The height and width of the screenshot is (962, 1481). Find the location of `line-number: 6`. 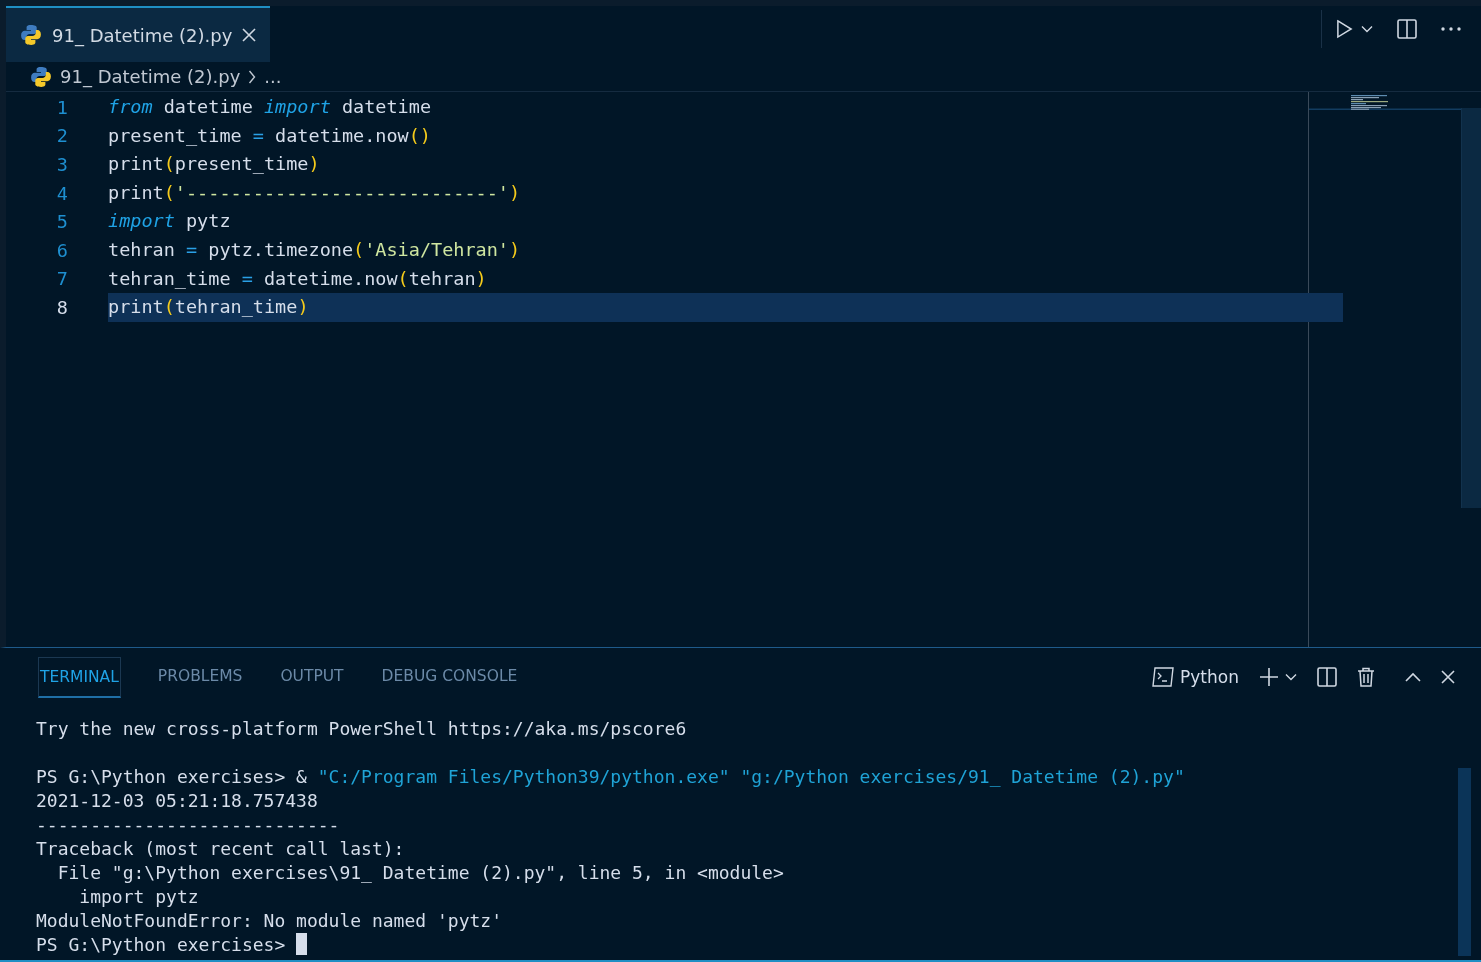

line-number: 6 is located at coordinates (62, 250).